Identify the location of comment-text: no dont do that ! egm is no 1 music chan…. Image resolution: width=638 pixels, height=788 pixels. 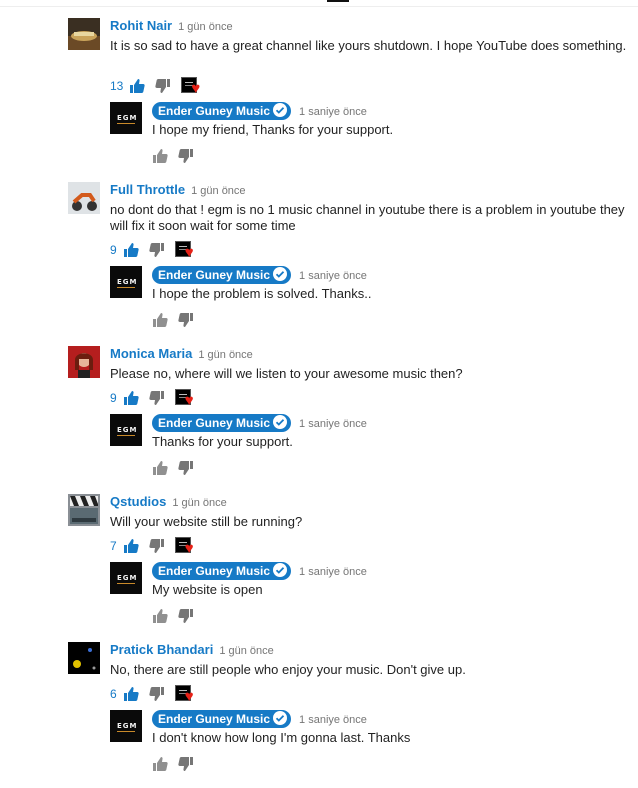
(367, 217).